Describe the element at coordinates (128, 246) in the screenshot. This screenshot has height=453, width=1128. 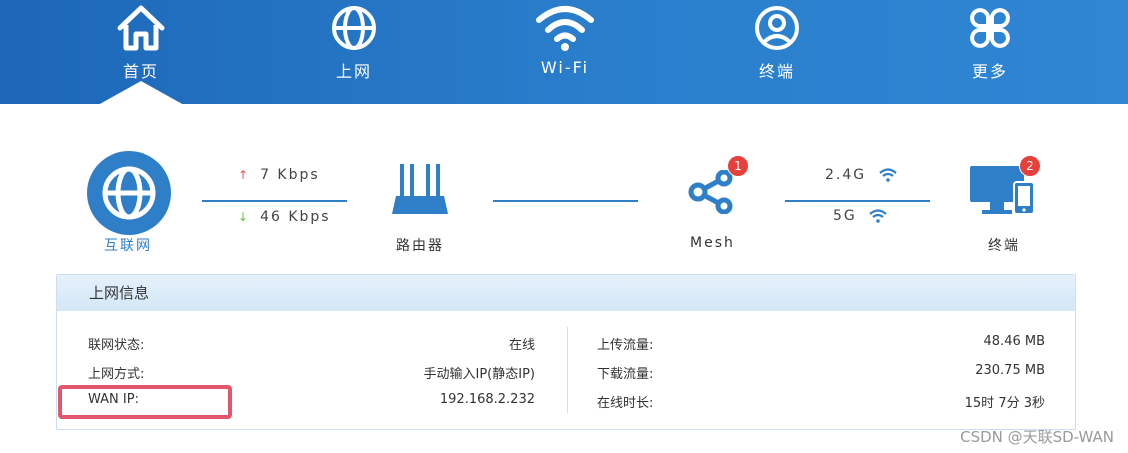
I see `internet-label: 互联网` at that location.